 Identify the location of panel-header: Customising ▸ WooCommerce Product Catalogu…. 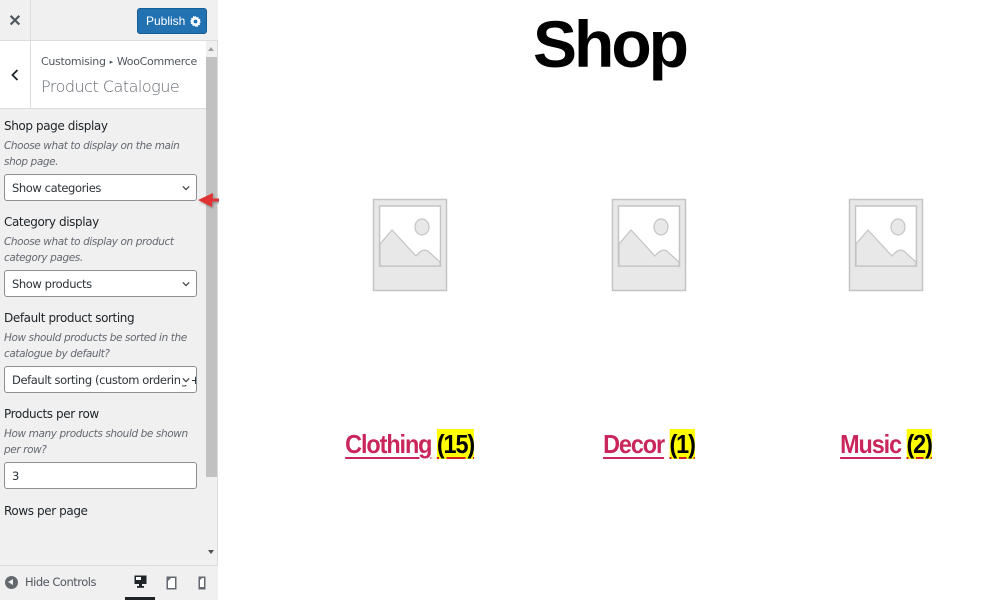
(103, 75).